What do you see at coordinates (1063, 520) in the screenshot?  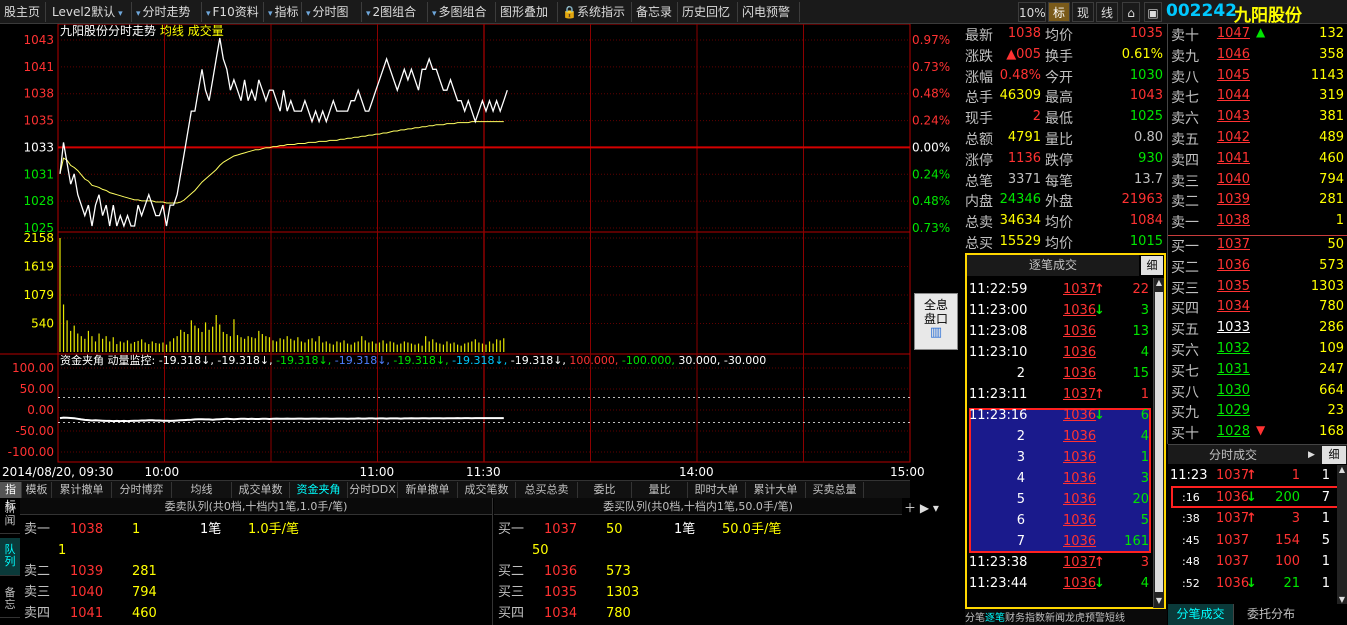 I see `tick-row: 6 1036 5` at bounding box center [1063, 520].